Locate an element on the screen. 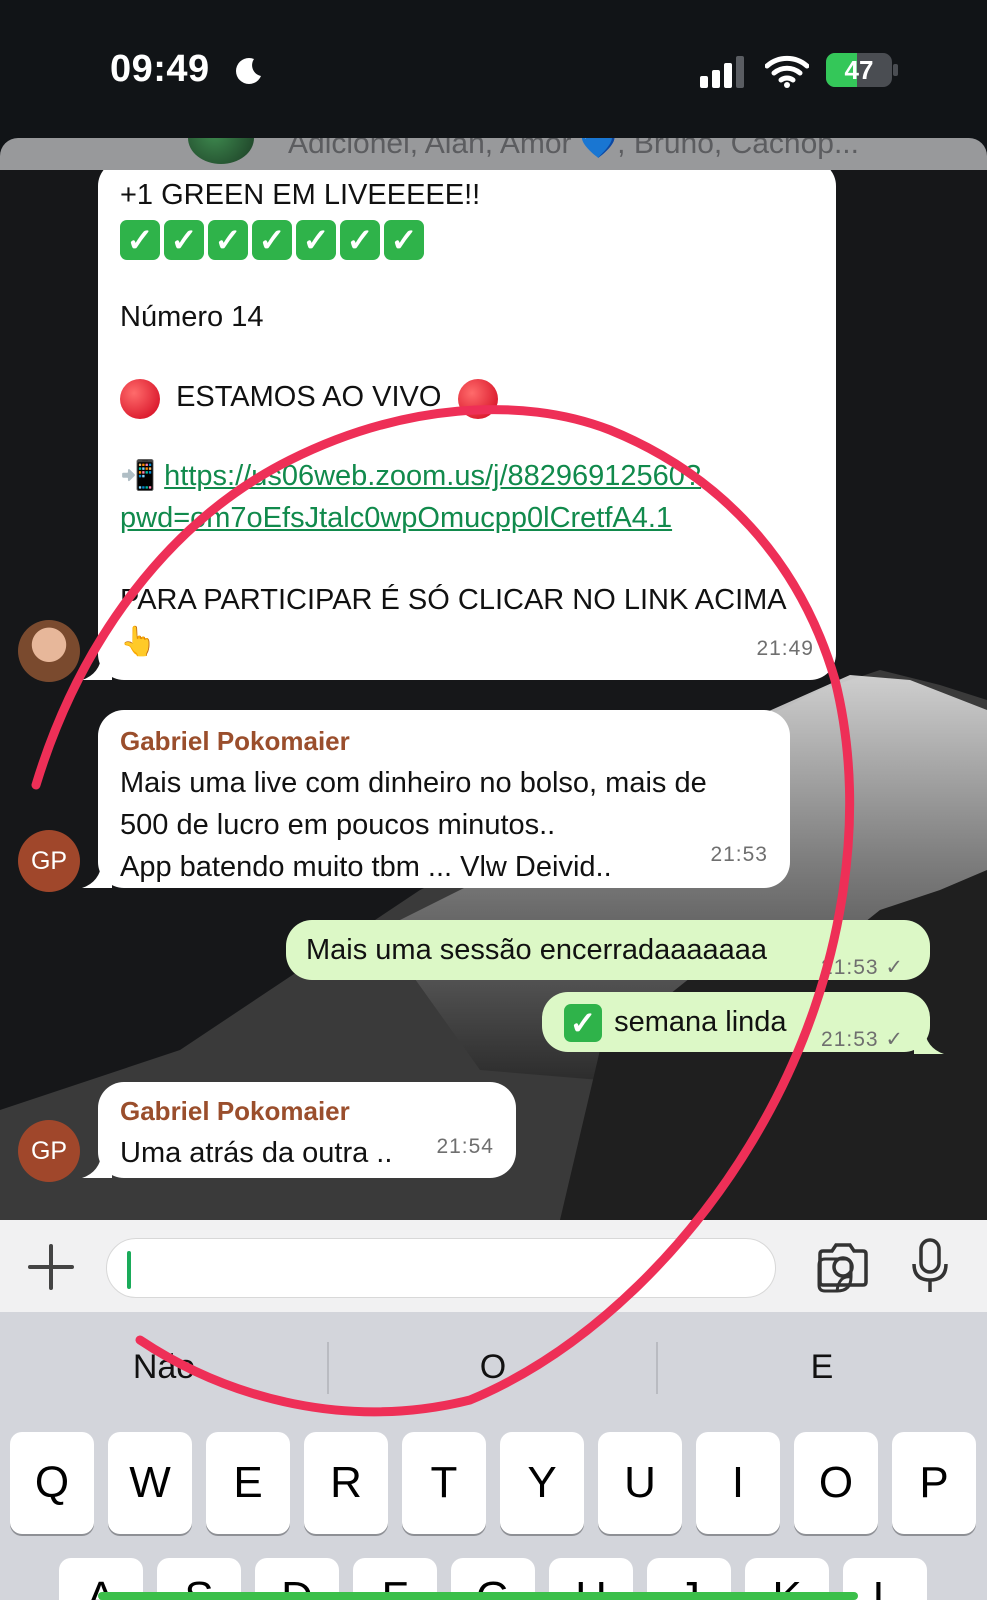 This screenshot has width=987, height=1600. key-p: P is located at coordinates (934, 1483).